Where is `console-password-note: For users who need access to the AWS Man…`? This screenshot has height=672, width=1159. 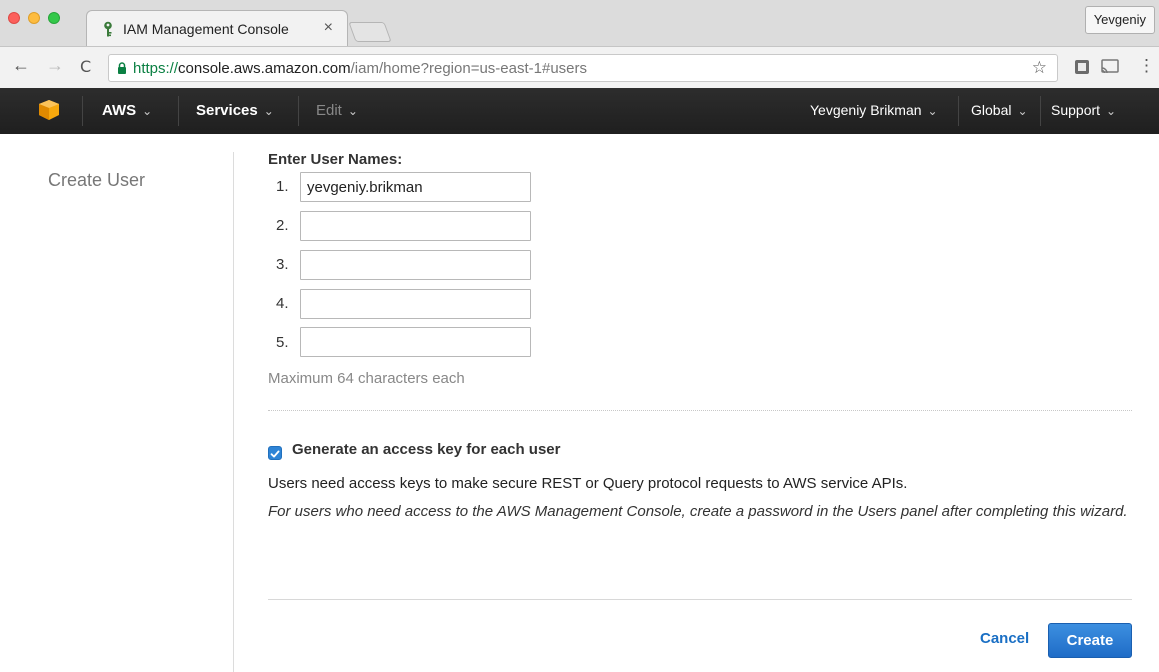
console-password-note: For users who need access to the AWS Man… is located at coordinates (698, 511).